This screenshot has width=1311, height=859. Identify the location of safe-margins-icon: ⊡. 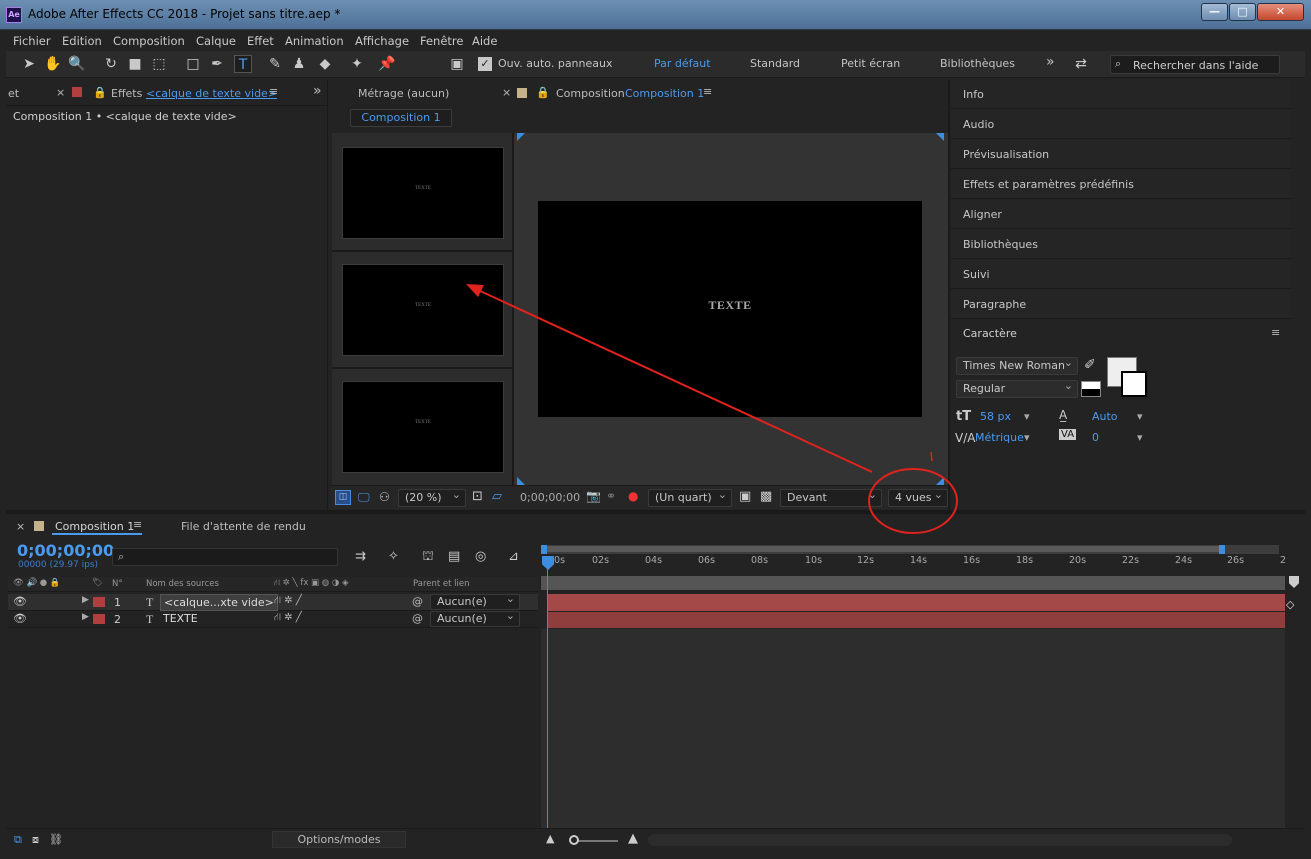
(477, 496).